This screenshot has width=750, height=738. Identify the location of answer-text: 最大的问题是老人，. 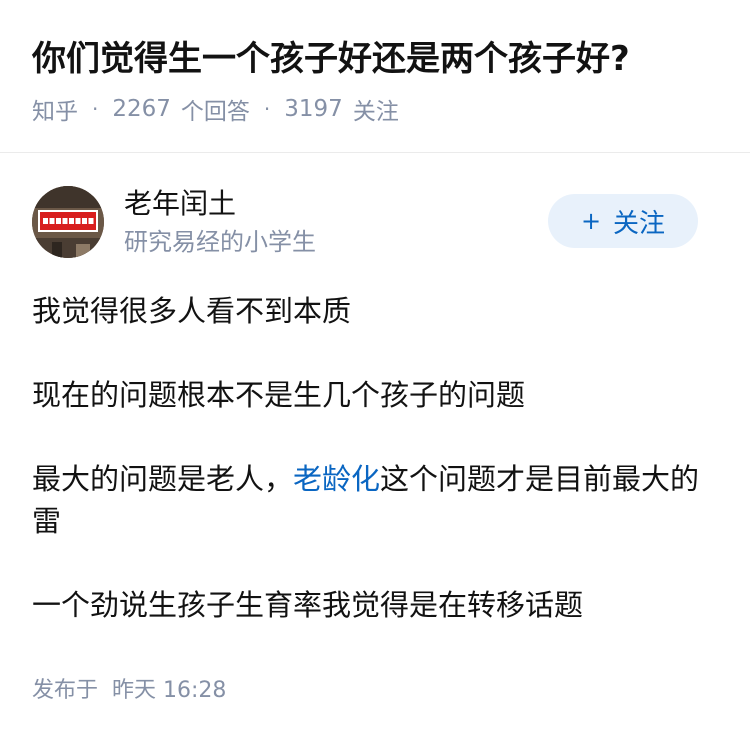
(163, 479).